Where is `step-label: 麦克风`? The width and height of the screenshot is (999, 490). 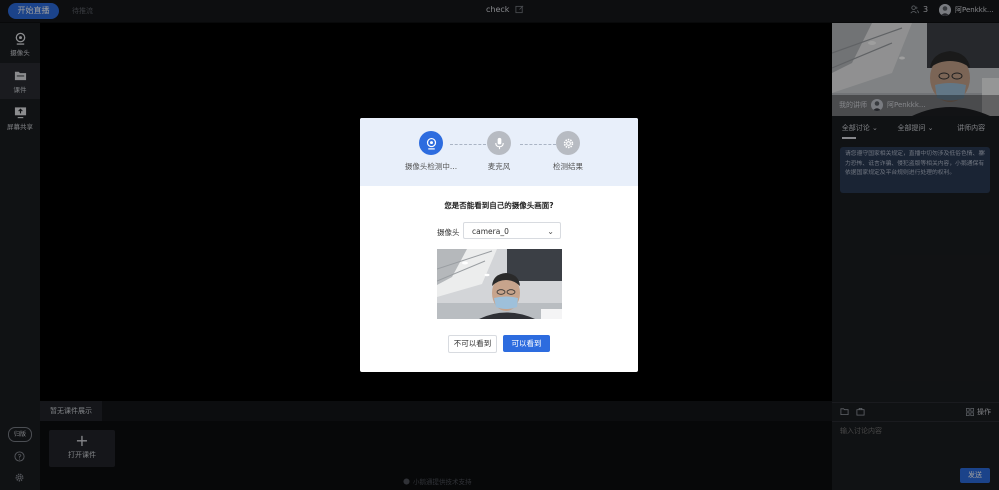 step-label: 麦克风 is located at coordinates (499, 166).